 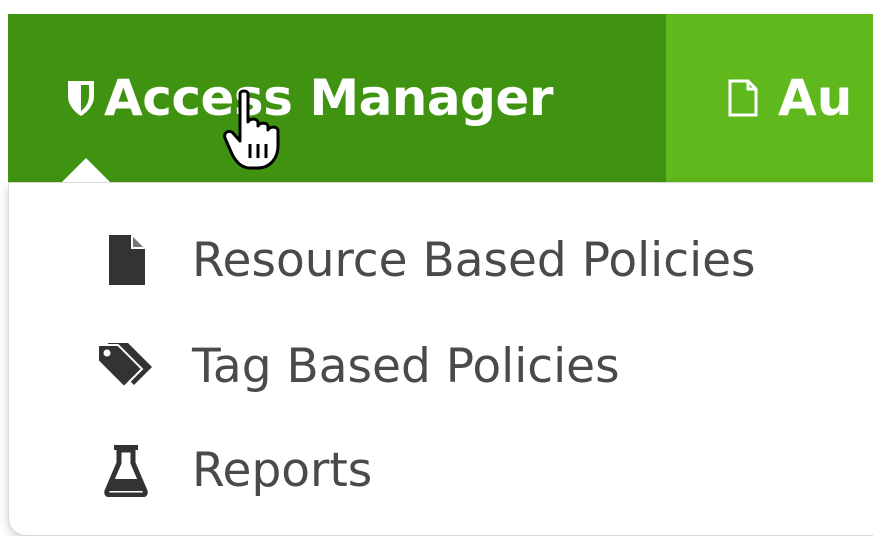 What do you see at coordinates (406, 366) in the screenshot?
I see `menu-item-label: Tag Based Policies` at bounding box center [406, 366].